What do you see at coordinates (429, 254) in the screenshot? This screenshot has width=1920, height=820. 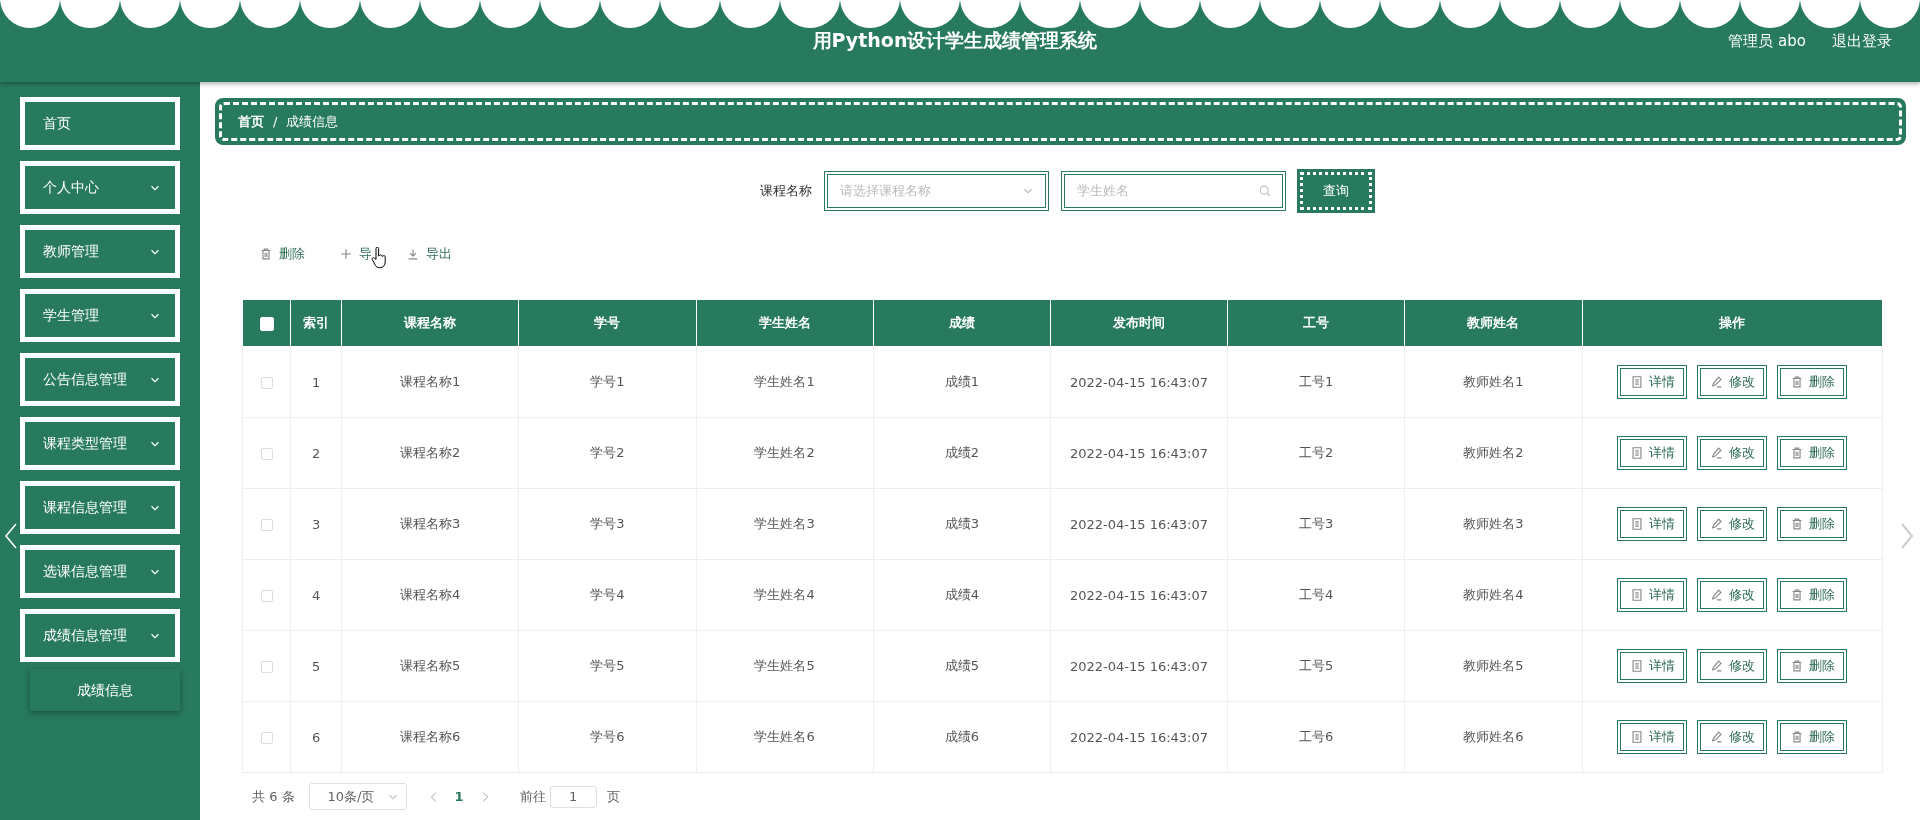 I see `export-button: 导出` at bounding box center [429, 254].